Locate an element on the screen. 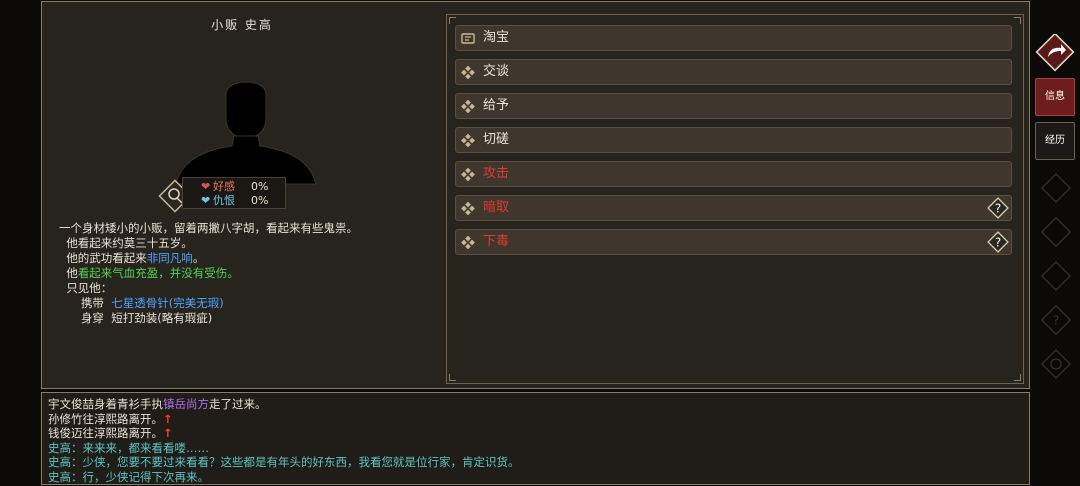 The width and height of the screenshot is (1080, 486). tab-info: 信息 is located at coordinates (1055, 97).